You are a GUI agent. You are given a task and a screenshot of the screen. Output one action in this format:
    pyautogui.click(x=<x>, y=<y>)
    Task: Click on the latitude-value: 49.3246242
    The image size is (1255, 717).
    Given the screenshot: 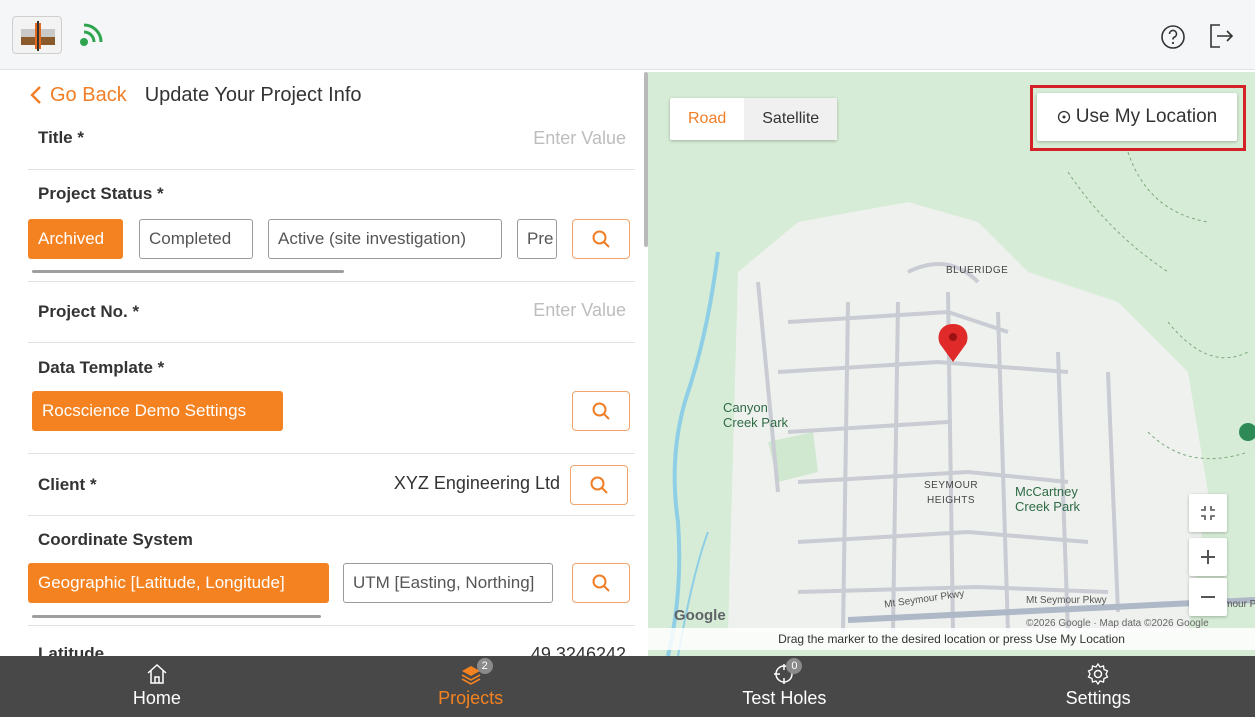 What is the action you would take?
    pyautogui.click(x=578, y=650)
    